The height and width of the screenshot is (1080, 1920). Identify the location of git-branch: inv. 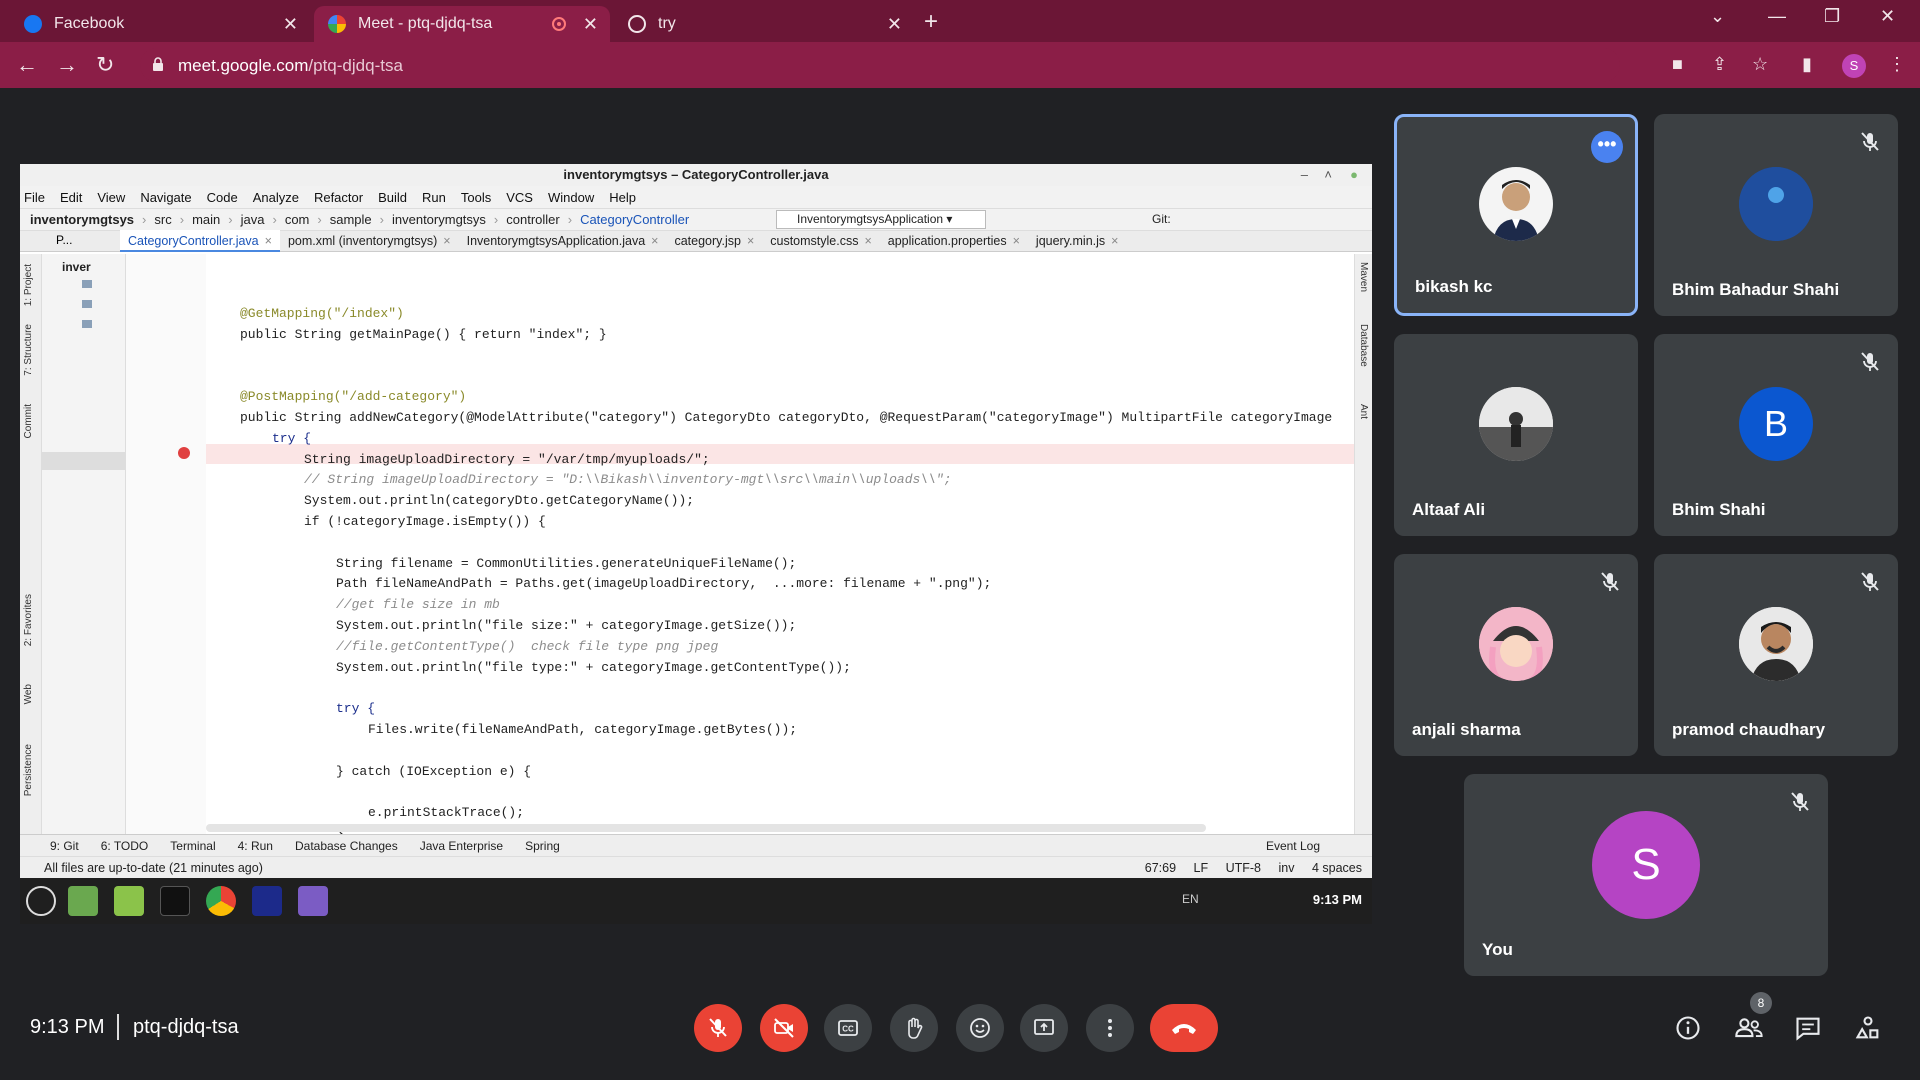
(1287, 868).